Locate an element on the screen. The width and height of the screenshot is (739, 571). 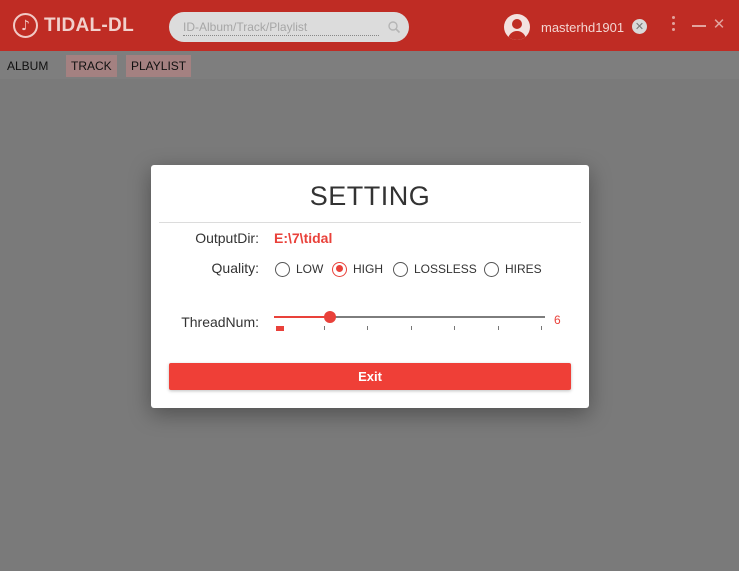
music-note-icon: ♪ is located at coordinates (25, 25).